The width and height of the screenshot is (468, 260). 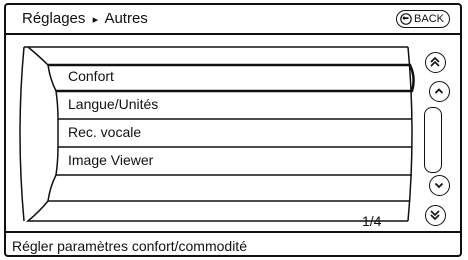 What do you see at coordinates (233, 20) in the screenshot?
I see `header-bar: Réglages ▸ Autres BACK` at bounding box center [233, 20].